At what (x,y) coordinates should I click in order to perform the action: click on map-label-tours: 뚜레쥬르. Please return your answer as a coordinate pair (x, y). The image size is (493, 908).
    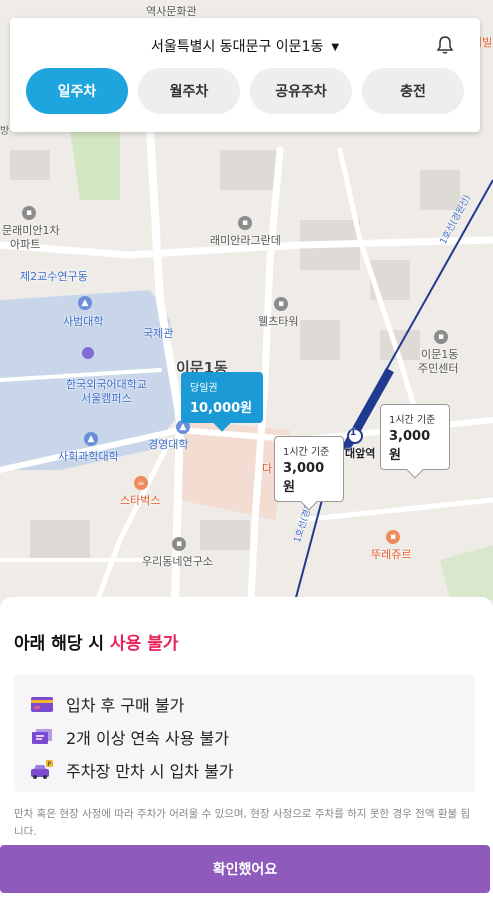
    Looking at the image, I should click on (391, 554).